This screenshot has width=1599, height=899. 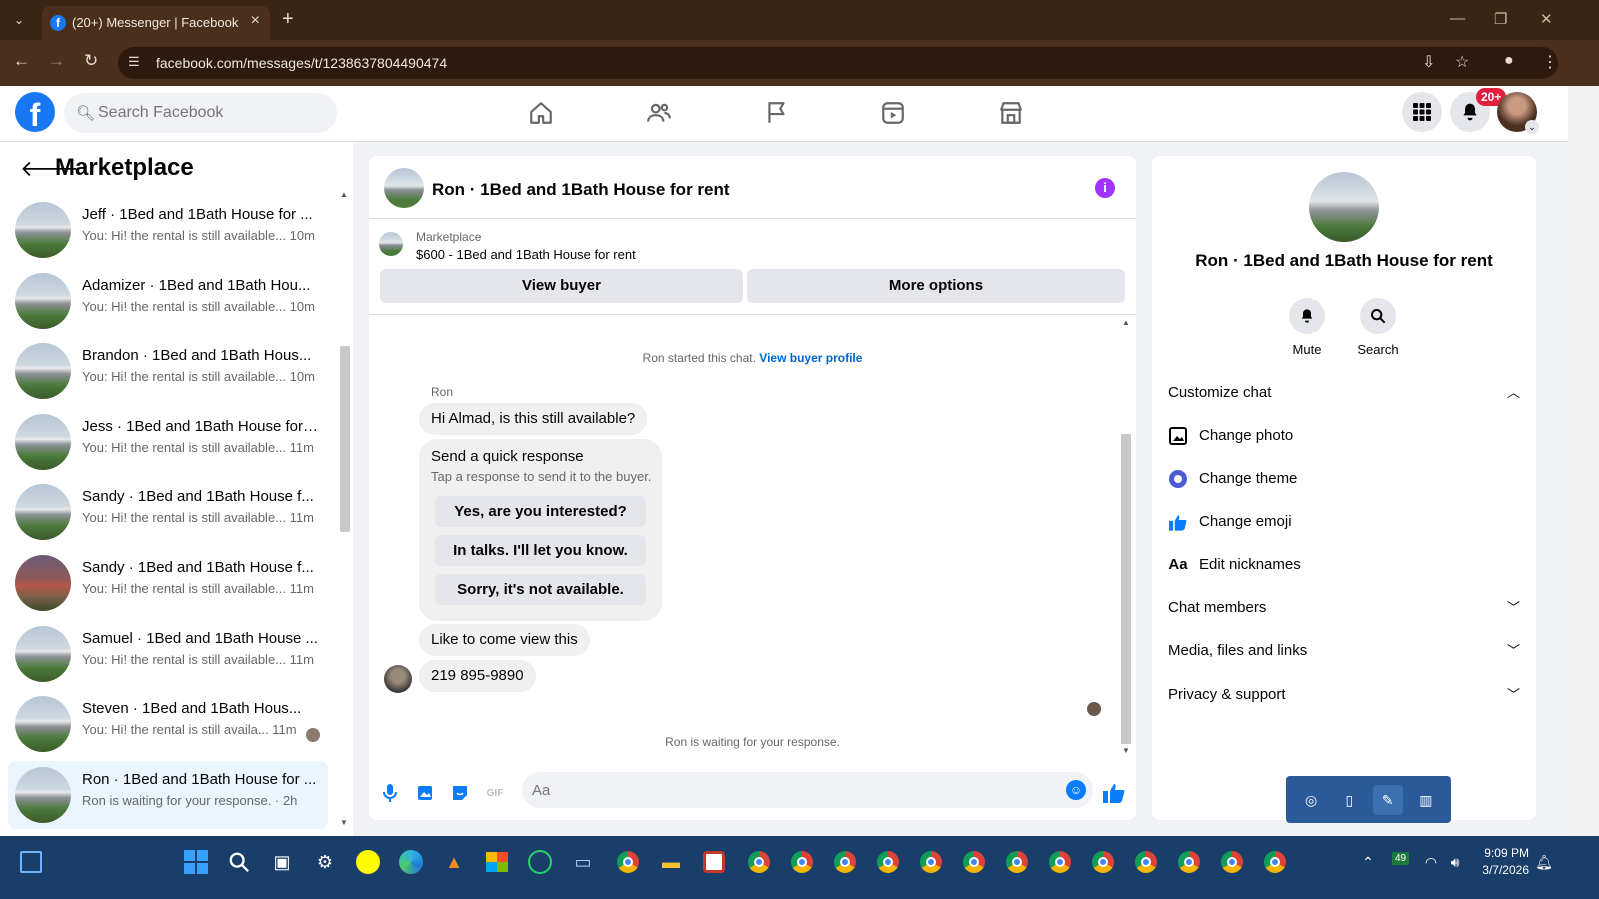 I want to click on chat-title: Ron · 1Bed and 1Bath House for rent, so click(x=581, y=190).